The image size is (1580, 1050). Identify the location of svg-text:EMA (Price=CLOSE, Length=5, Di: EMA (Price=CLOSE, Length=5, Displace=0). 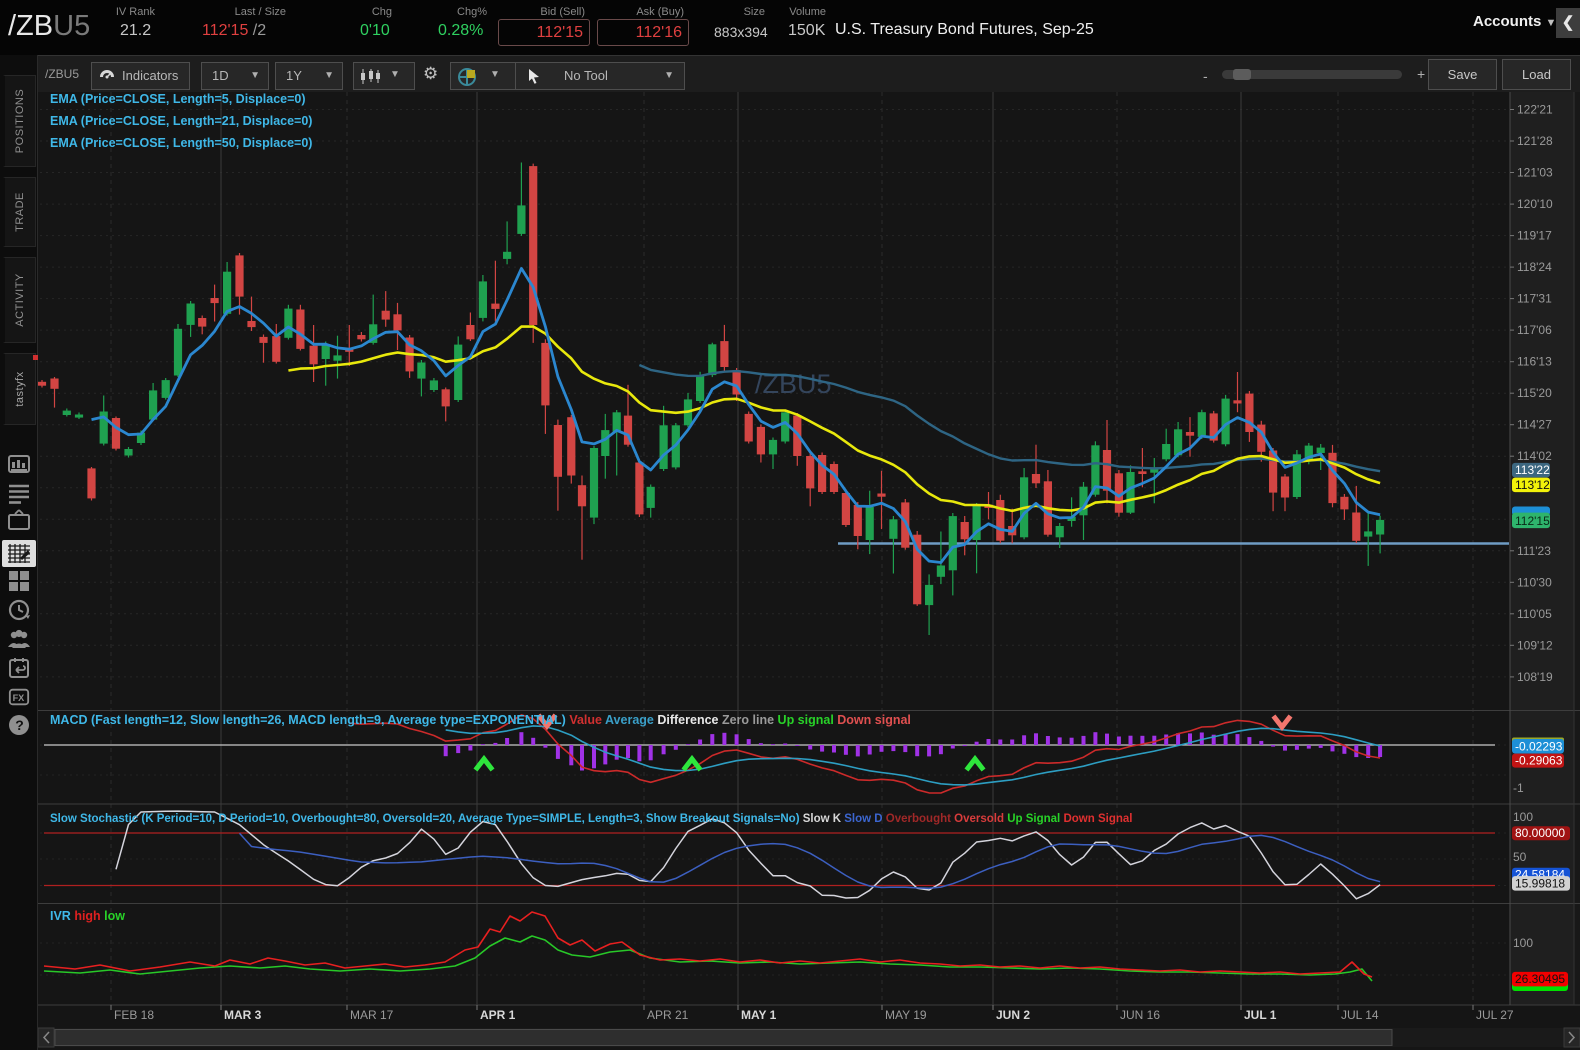
(178, 99).